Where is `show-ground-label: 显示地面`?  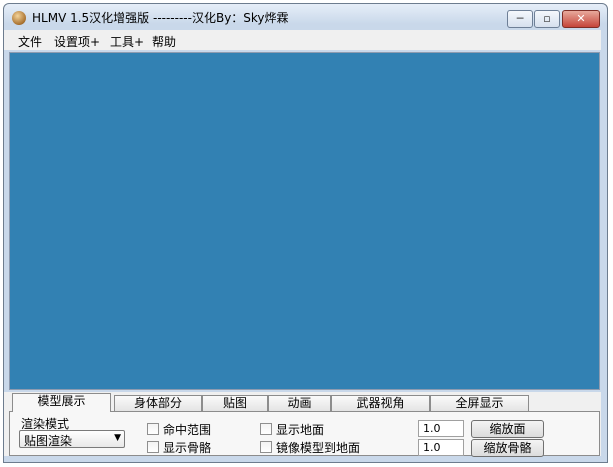
show-ground-label: 显示地面 is located at coordinates (300, 430).